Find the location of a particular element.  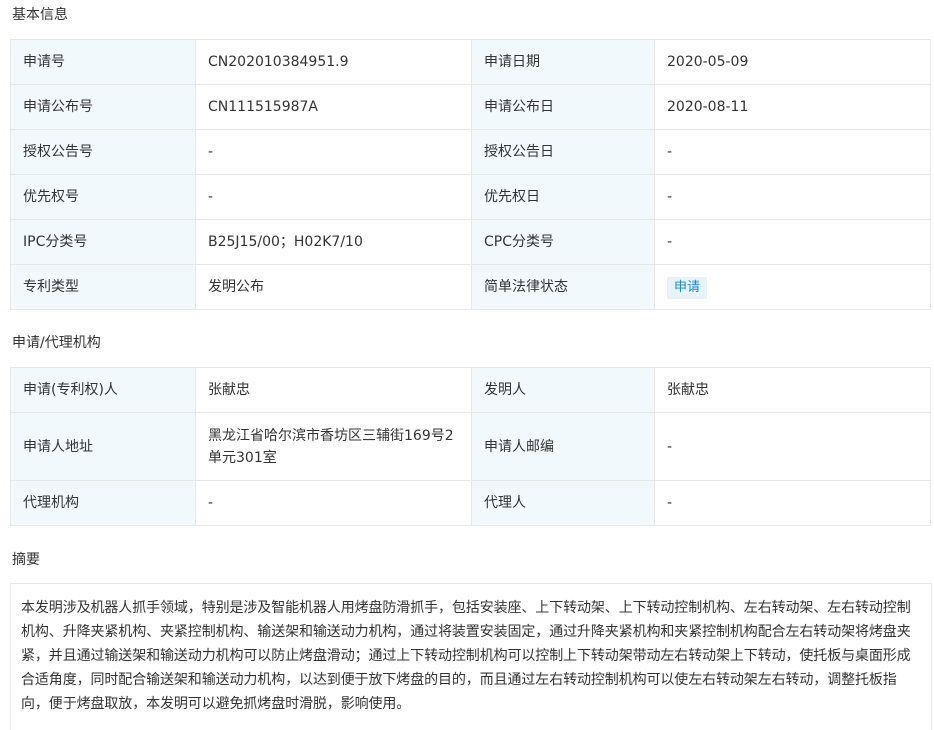

priority-number-value: - is located at coordinates (333, 197).